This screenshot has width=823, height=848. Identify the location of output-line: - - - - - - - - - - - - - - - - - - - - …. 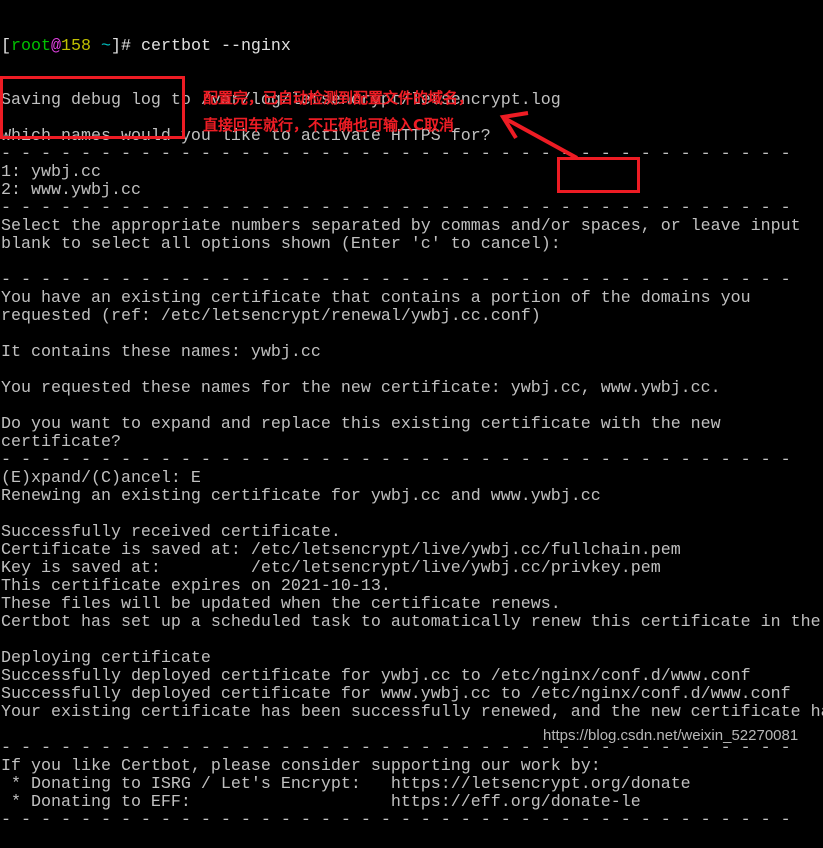
(396, 821).